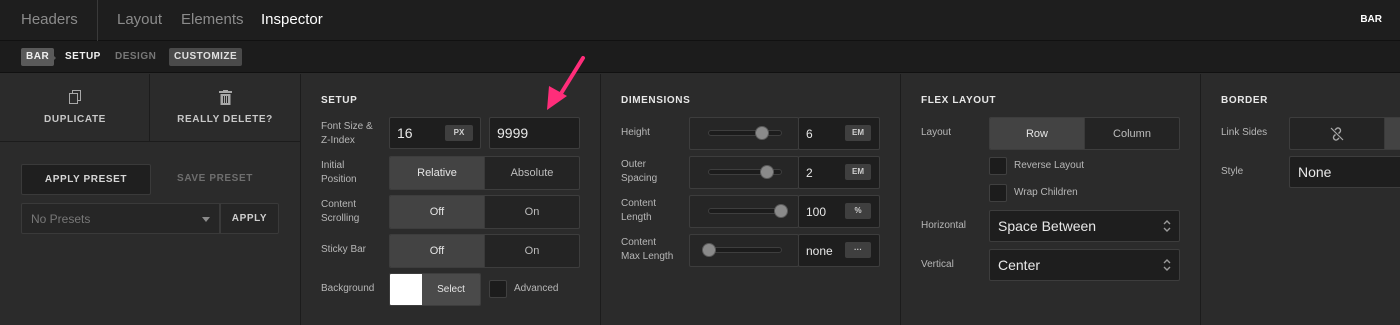 The height and width of the screenshot is (325, 1400). I want to click on position-toggle: Relative Absolute, so click(484, 173).